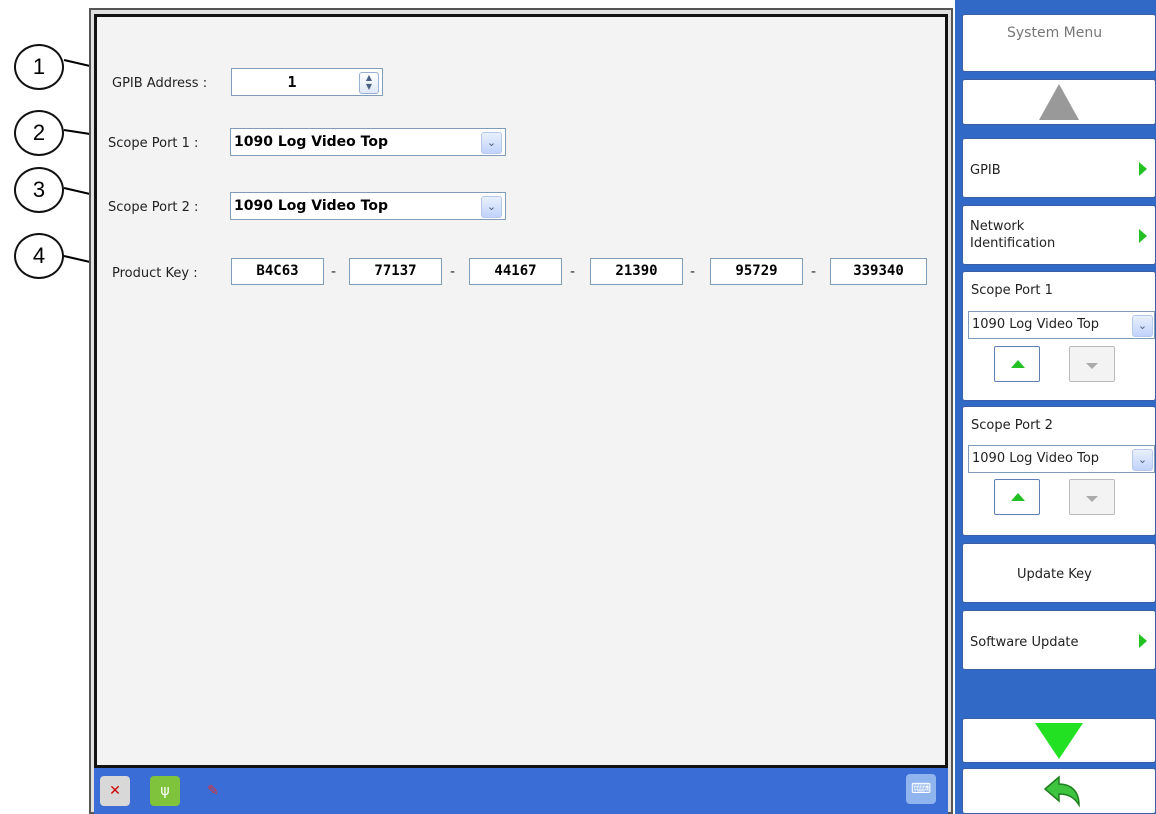 The image size is (1156, 814). What do you see at coordinates (307, 82) in the screenshot?
I see `gpib-address-spinner: 1 ▲ ▼` at bounding box center [307, 82].